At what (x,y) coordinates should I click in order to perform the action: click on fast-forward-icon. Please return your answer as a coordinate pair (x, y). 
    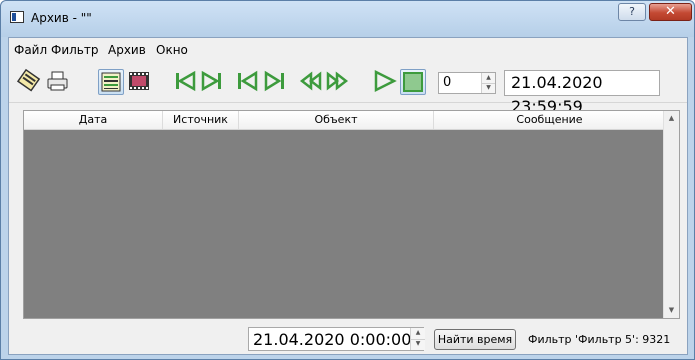
    Looking at the image, I should click on (337, 81).